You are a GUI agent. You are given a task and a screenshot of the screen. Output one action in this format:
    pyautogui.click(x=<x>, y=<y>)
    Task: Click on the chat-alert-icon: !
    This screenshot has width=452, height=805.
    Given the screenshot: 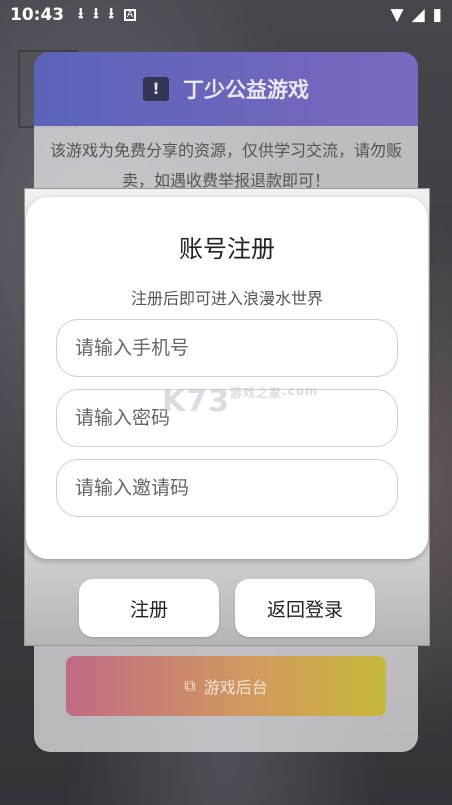 What is the action you would take?
    pyautogui.click(x=156, y=89)
    